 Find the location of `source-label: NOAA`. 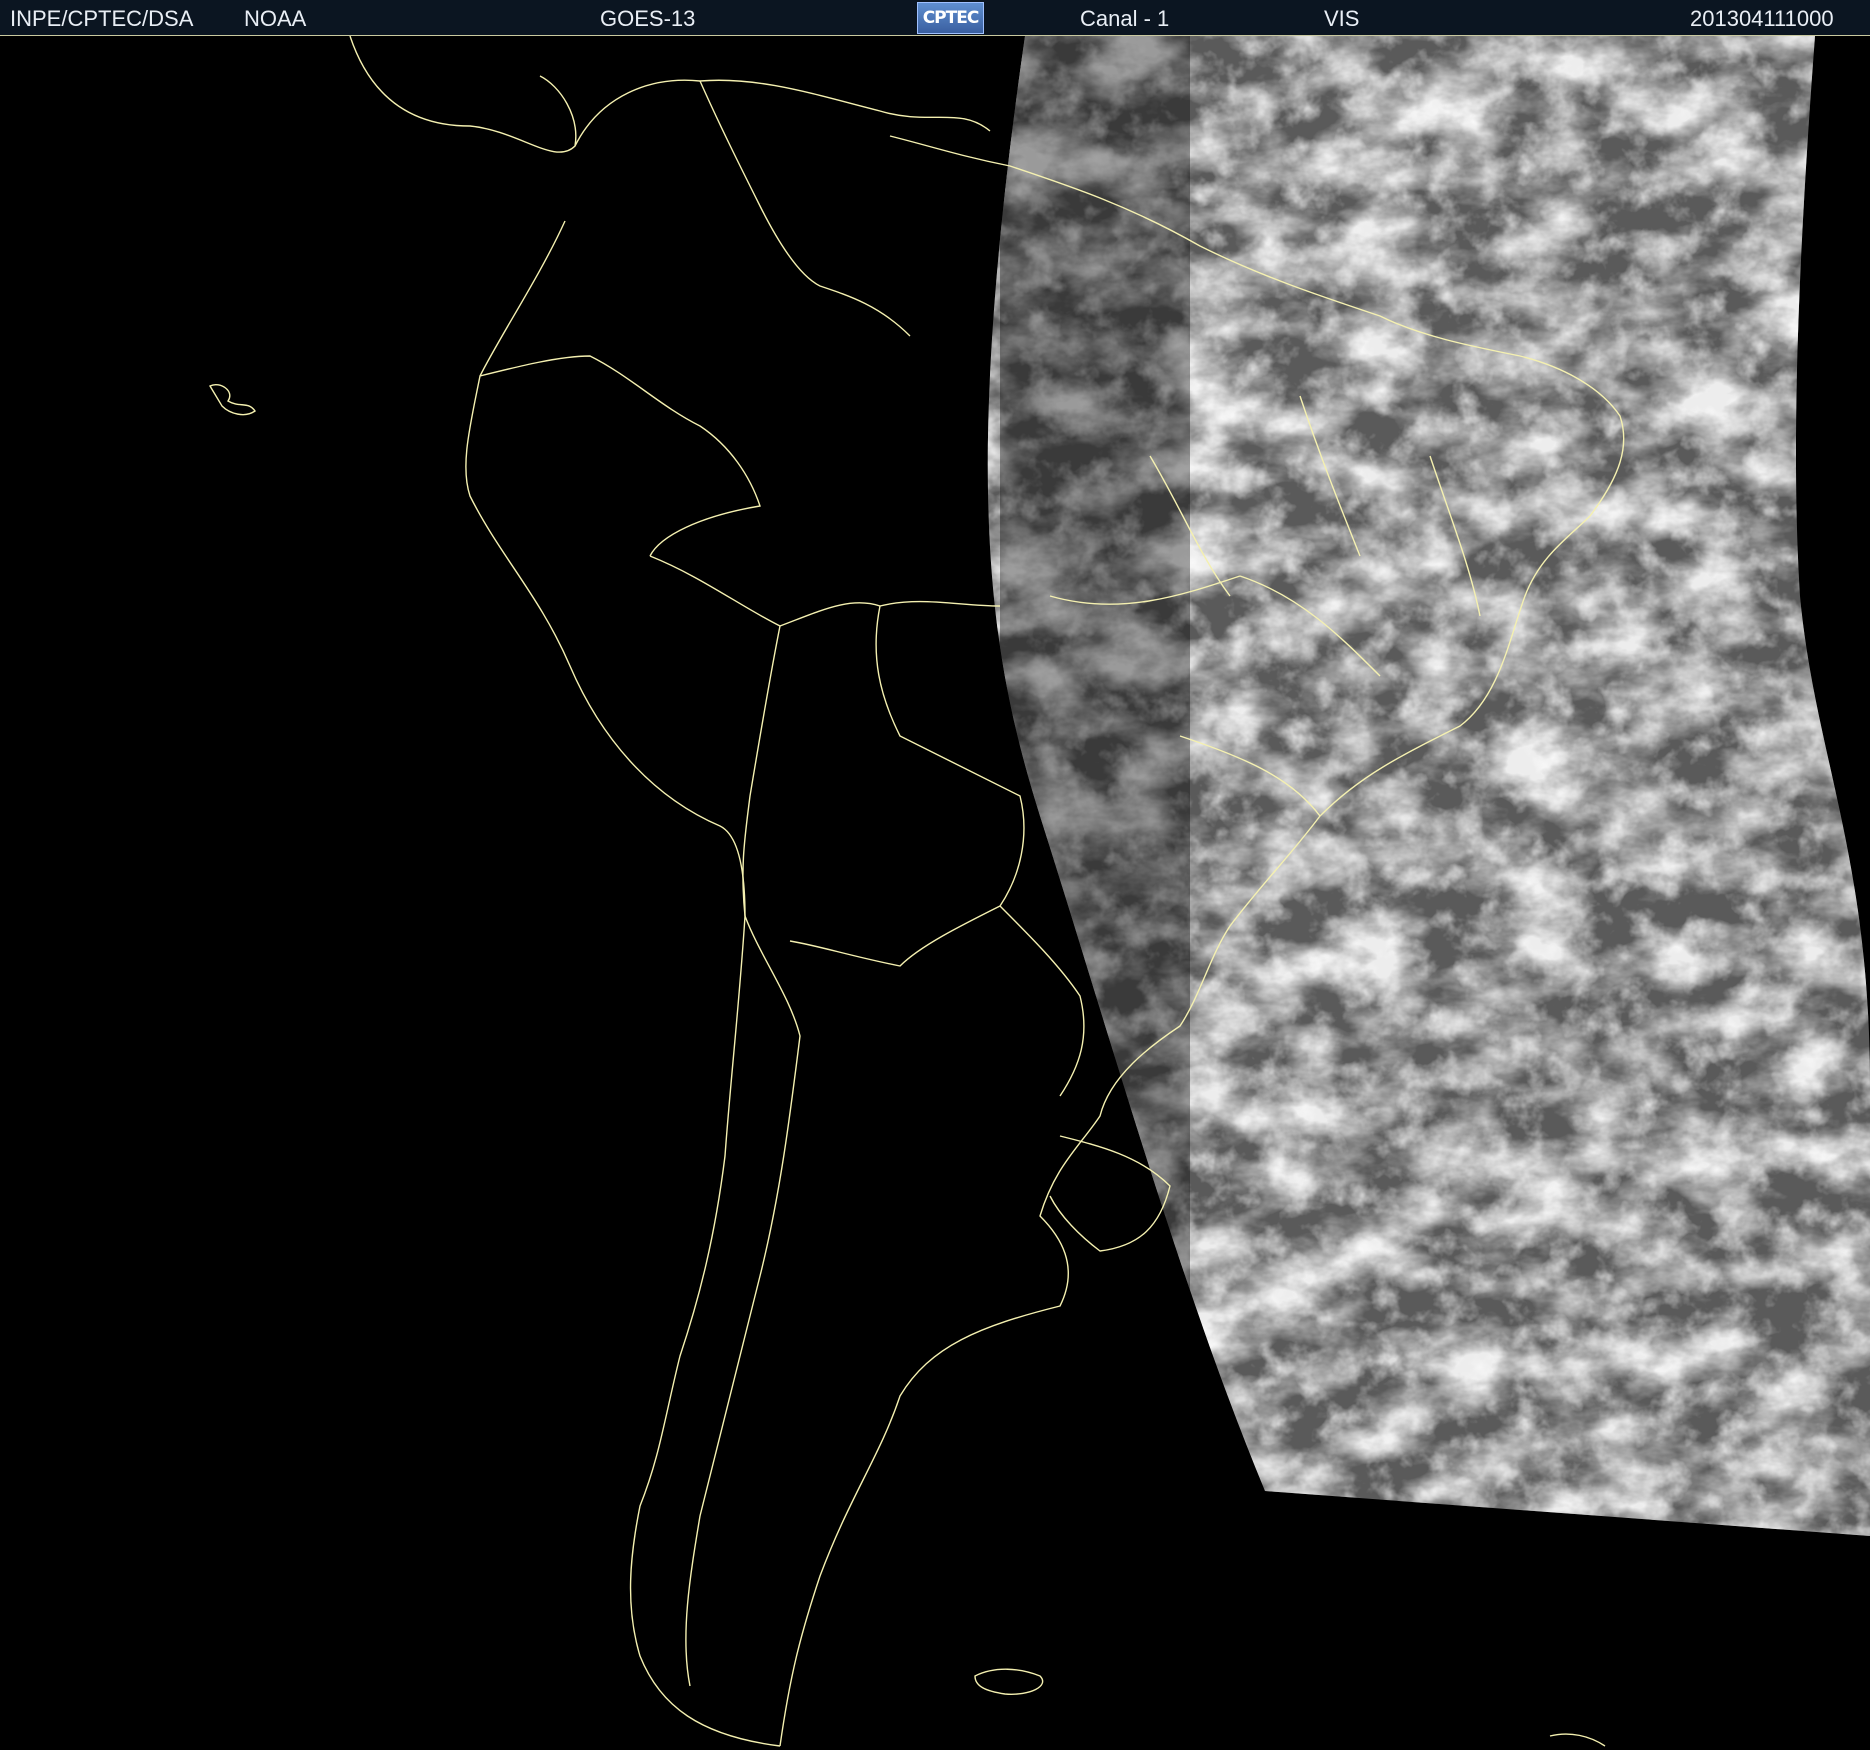

source-label: NOAA is located at coordinates (275, 18).